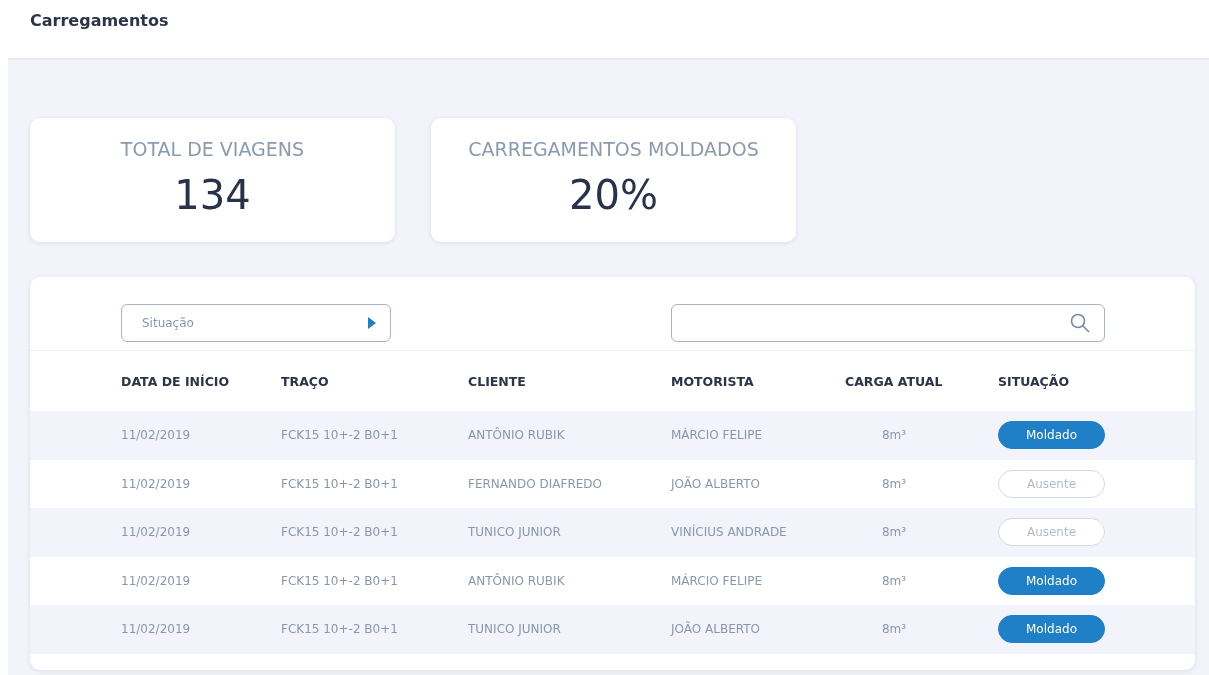 This screenshot has height=675, width=1209. Describe the element at coordinates (497, 381) in the screenshot. I see `column-header: CLIENTE` at that location.